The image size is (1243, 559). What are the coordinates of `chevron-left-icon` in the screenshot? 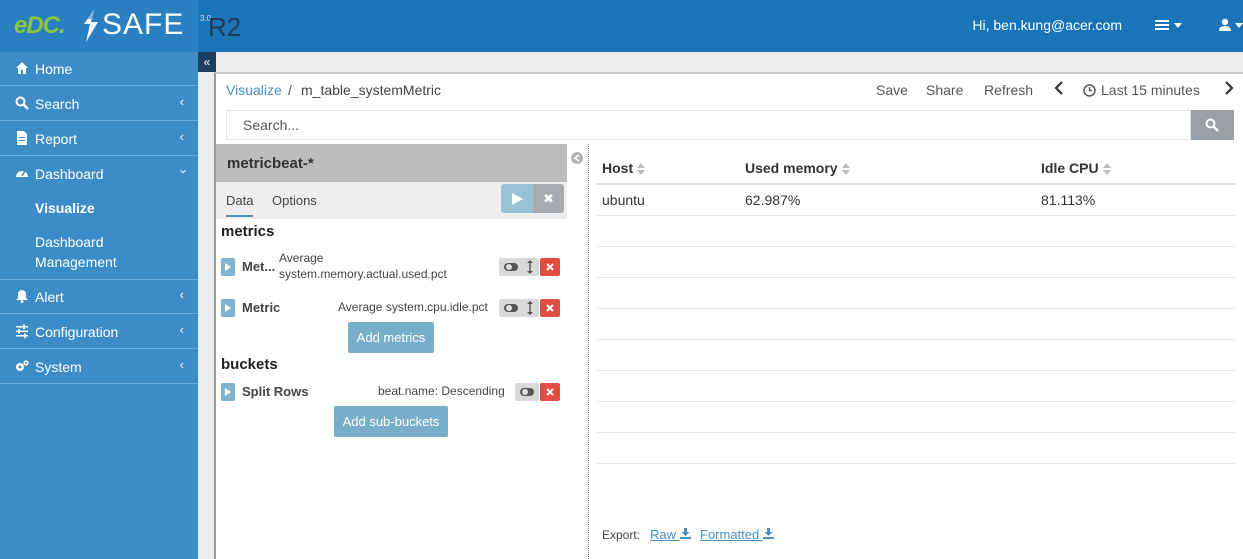 It's located at (577, 158).